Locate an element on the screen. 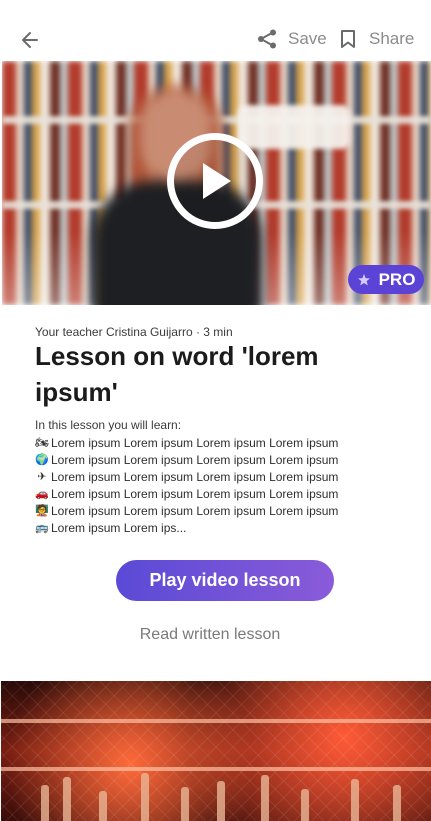 Image resolution: width=431 pixels, height=821 pixels. share-button: Share is located at coordinates (375, 39).